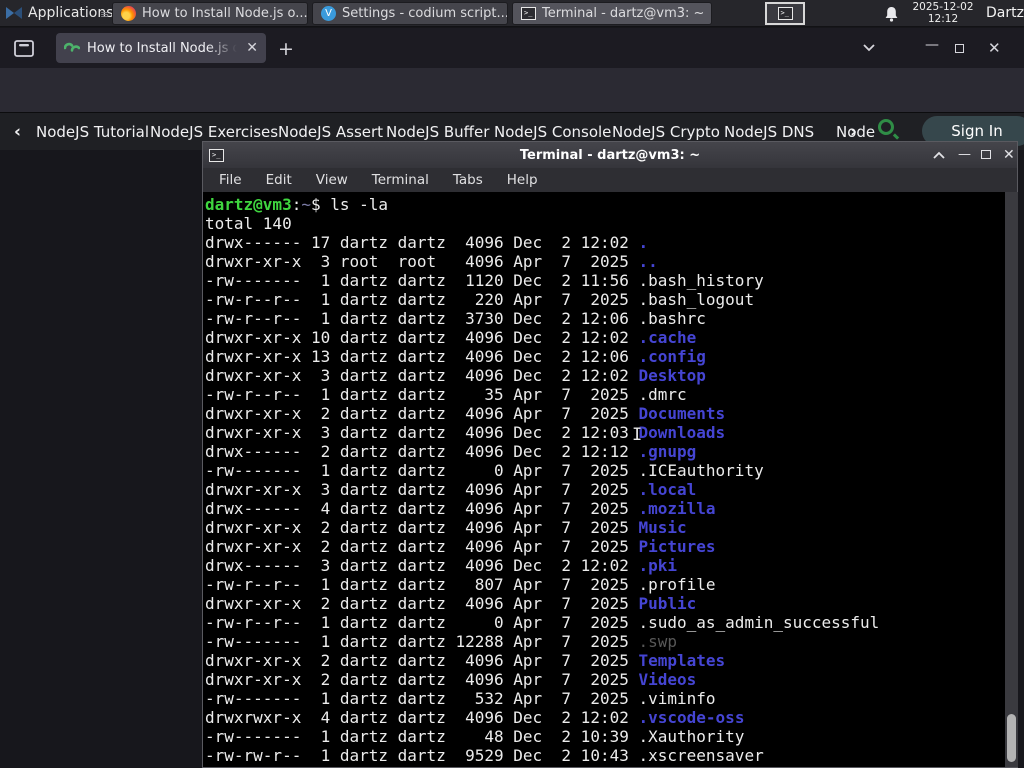  What do you see at coordinates (932, 45) in the screenshot?
I see `window-minimize-button: —` at bounding box center [932, 45].